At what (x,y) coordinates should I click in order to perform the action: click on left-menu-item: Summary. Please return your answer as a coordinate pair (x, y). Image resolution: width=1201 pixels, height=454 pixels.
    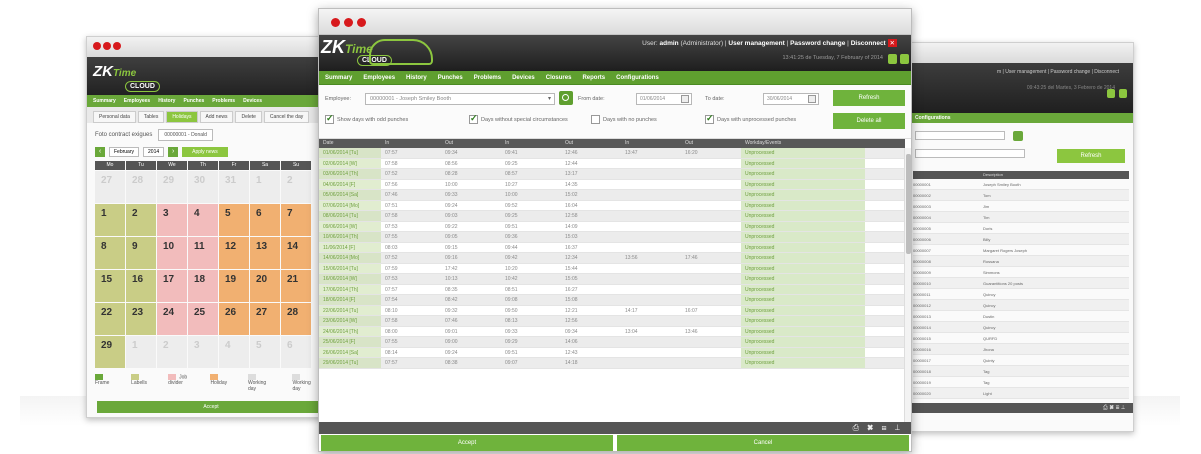
    Looking at the image, I should click on (104, 101).